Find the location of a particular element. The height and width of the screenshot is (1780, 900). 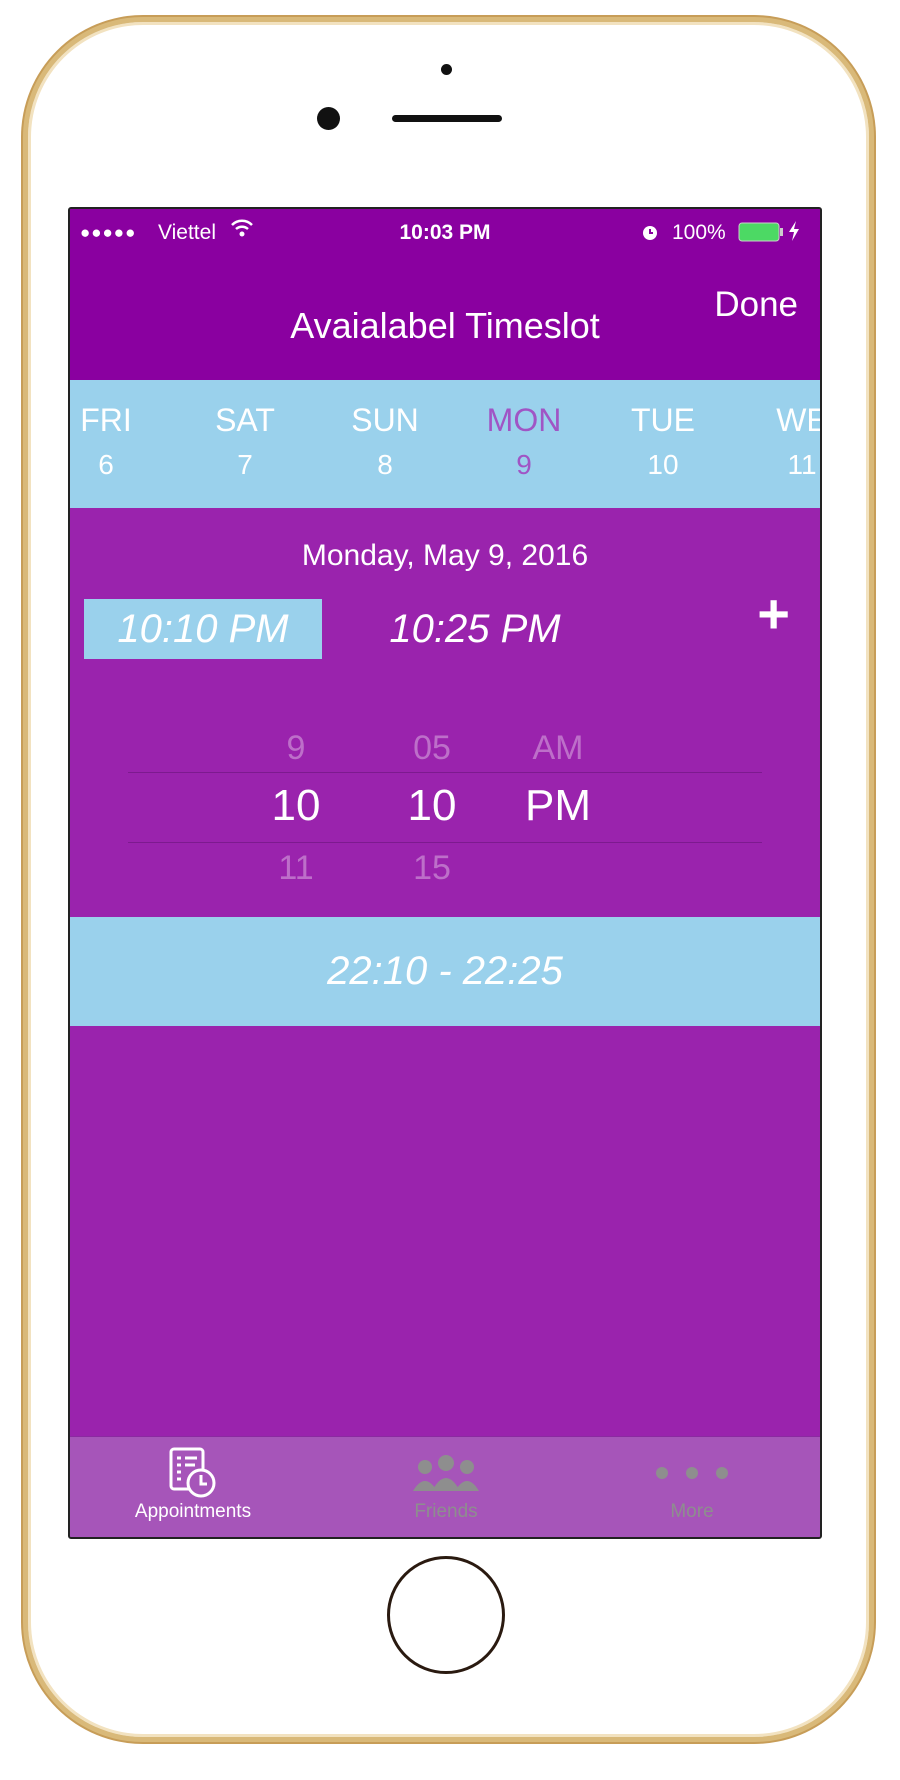

add-timeslot-button: + is located at coordinates (773, 613).